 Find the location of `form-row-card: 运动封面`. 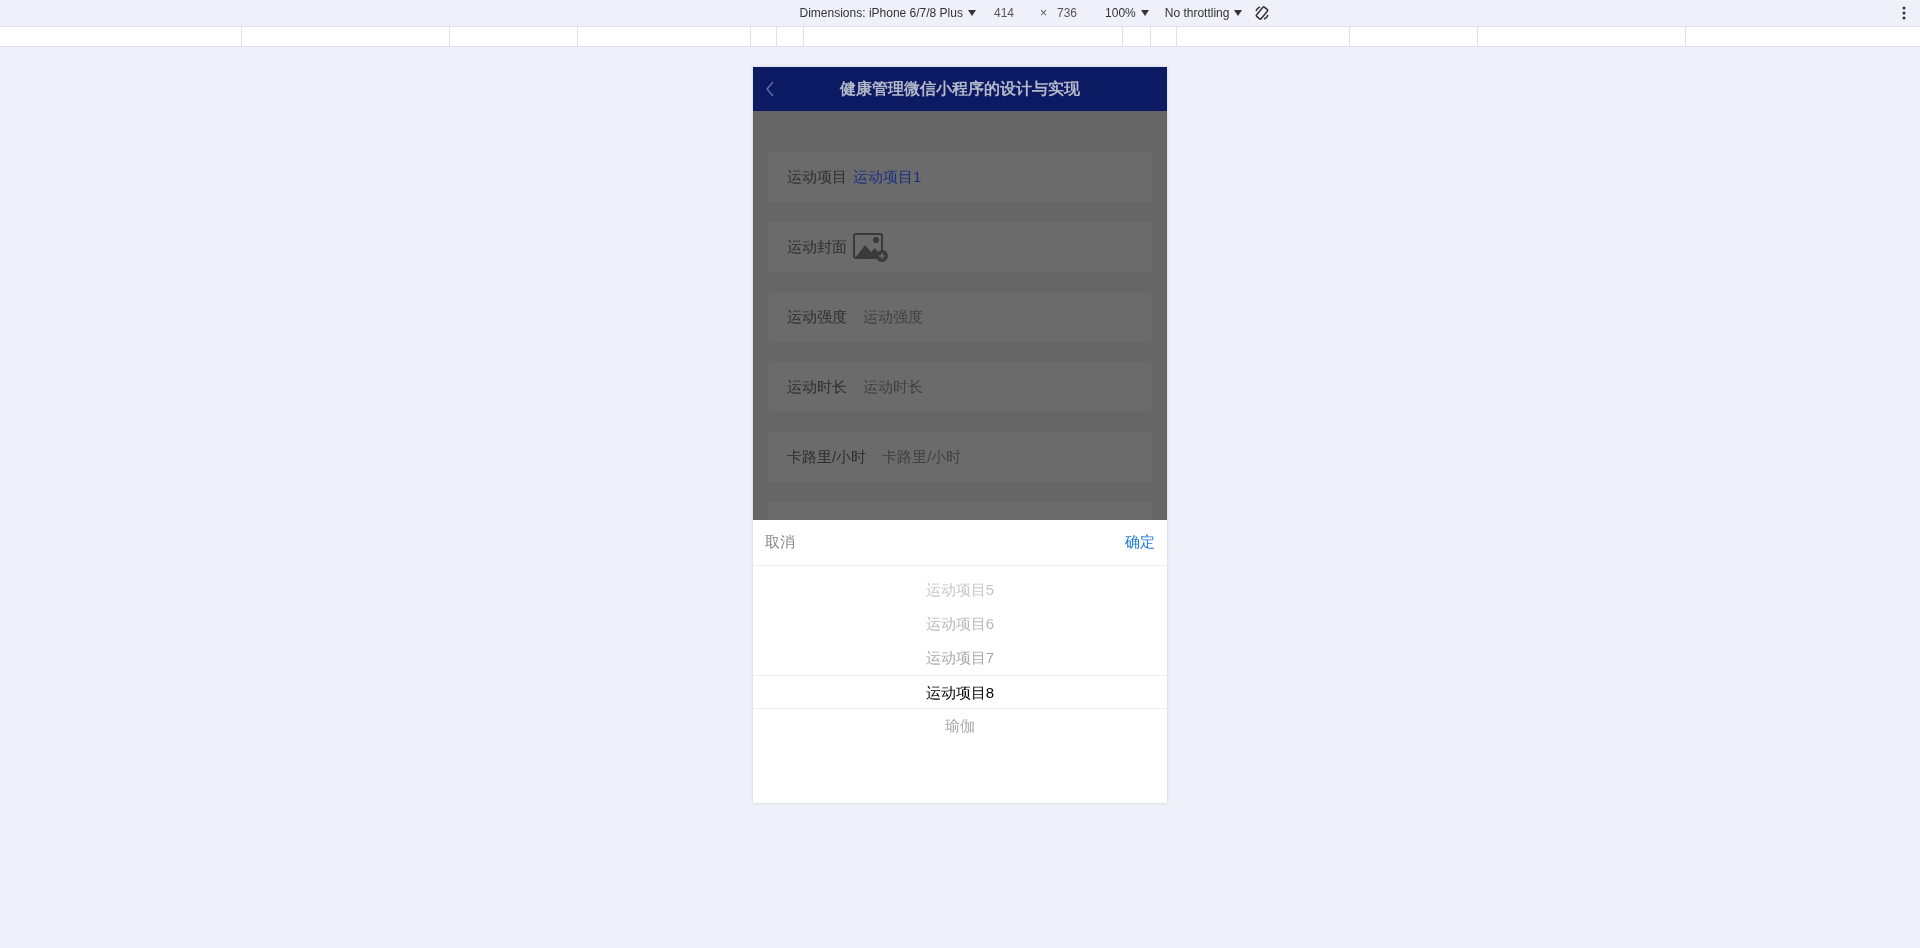

form-row-card: 运动封面 is located at coordinates (960, 247).